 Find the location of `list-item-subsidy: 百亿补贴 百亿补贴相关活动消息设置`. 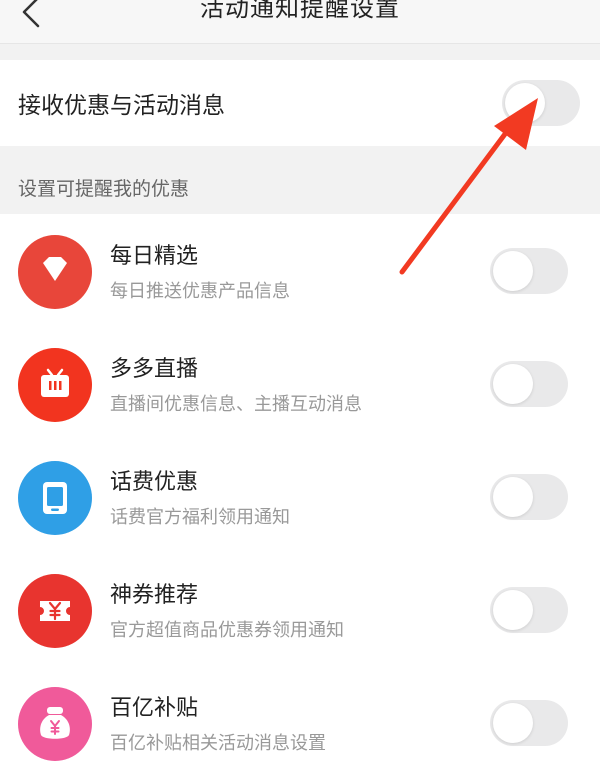

list-item-subsidy: 百亿补贴 百亿补贴相关活动消息设置 is located at coordinates (300, 721).